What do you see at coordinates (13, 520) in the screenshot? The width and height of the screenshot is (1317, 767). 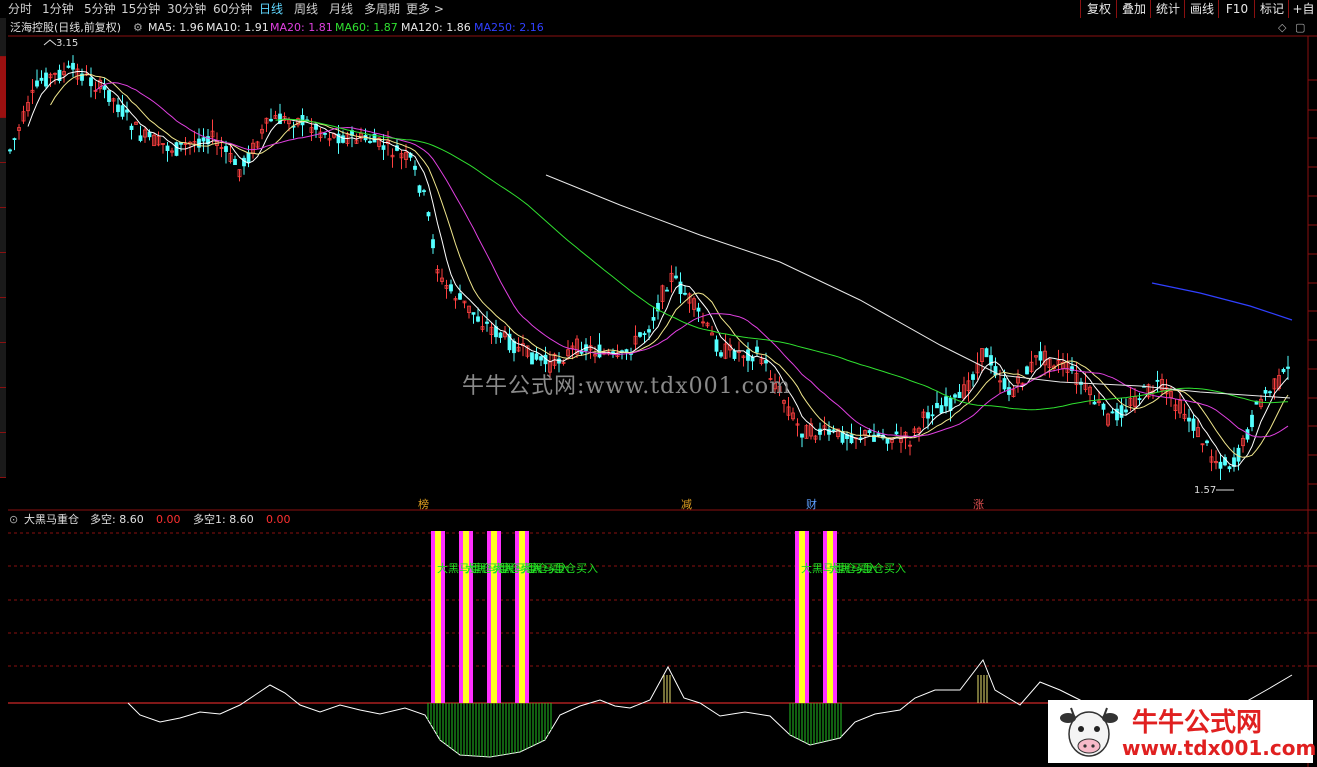 I see `indicator-collapse-icon: ⊙` at bounding box center [13, 520].